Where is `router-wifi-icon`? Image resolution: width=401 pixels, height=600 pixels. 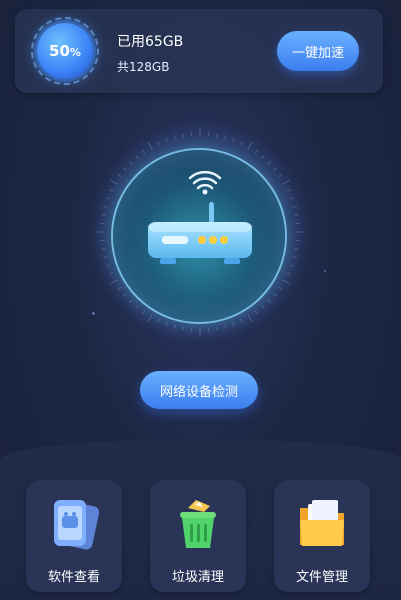
router-wifi-icon is located at coordinates (200, 217).